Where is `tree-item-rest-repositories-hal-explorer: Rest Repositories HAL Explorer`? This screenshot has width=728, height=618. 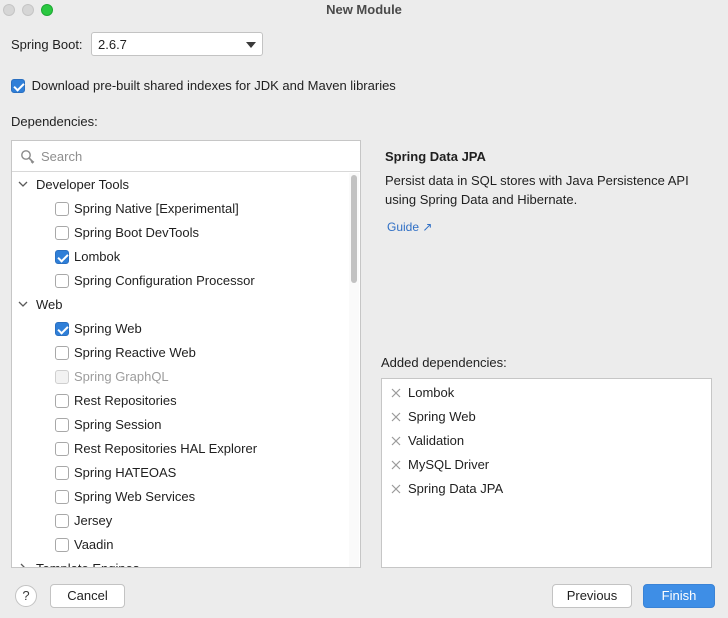
tree-item-rest-repositories-hal-explorer: Rest Repositories HAL Explorer is located at coordinates (180, 449).